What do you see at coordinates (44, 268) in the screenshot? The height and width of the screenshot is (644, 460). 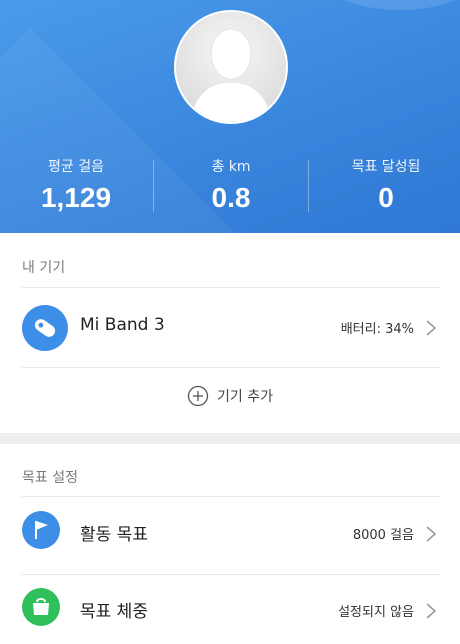 I see `section-title-devices: 내 기기` at bounding box center [44, 268].